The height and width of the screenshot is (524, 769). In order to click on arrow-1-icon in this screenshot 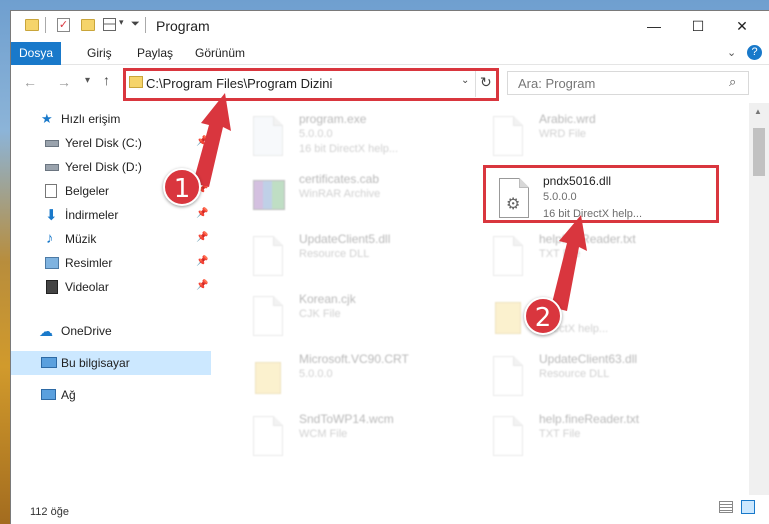, I will do `click(212, 140)`.